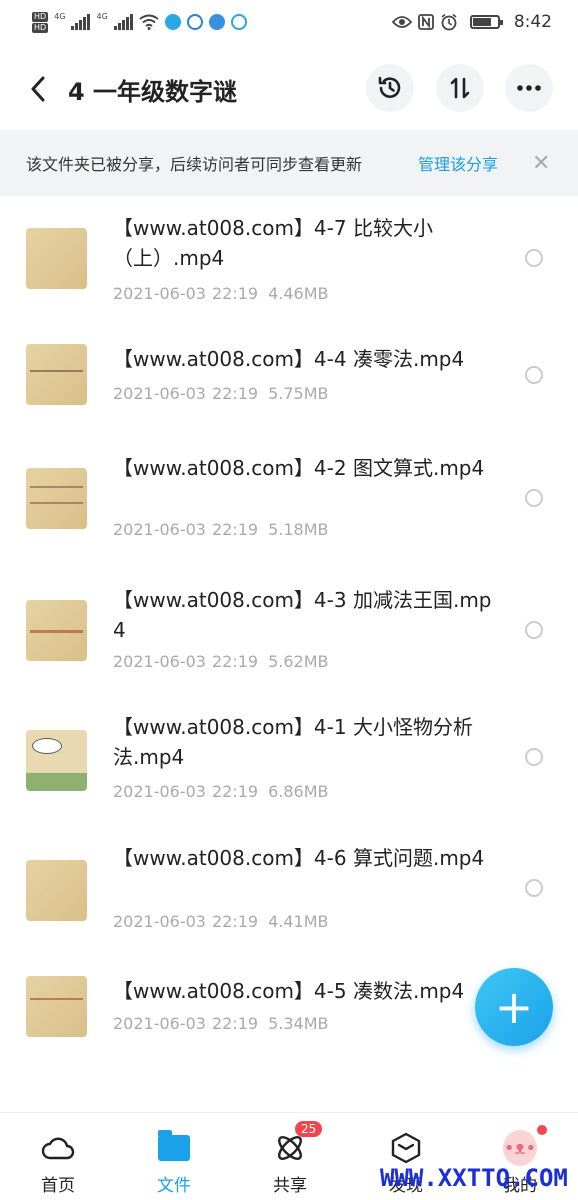 The width and height of the screenshot is (578, 1200). I want to click on top-bar: 4 一年级数字谜, so click(289, 88).